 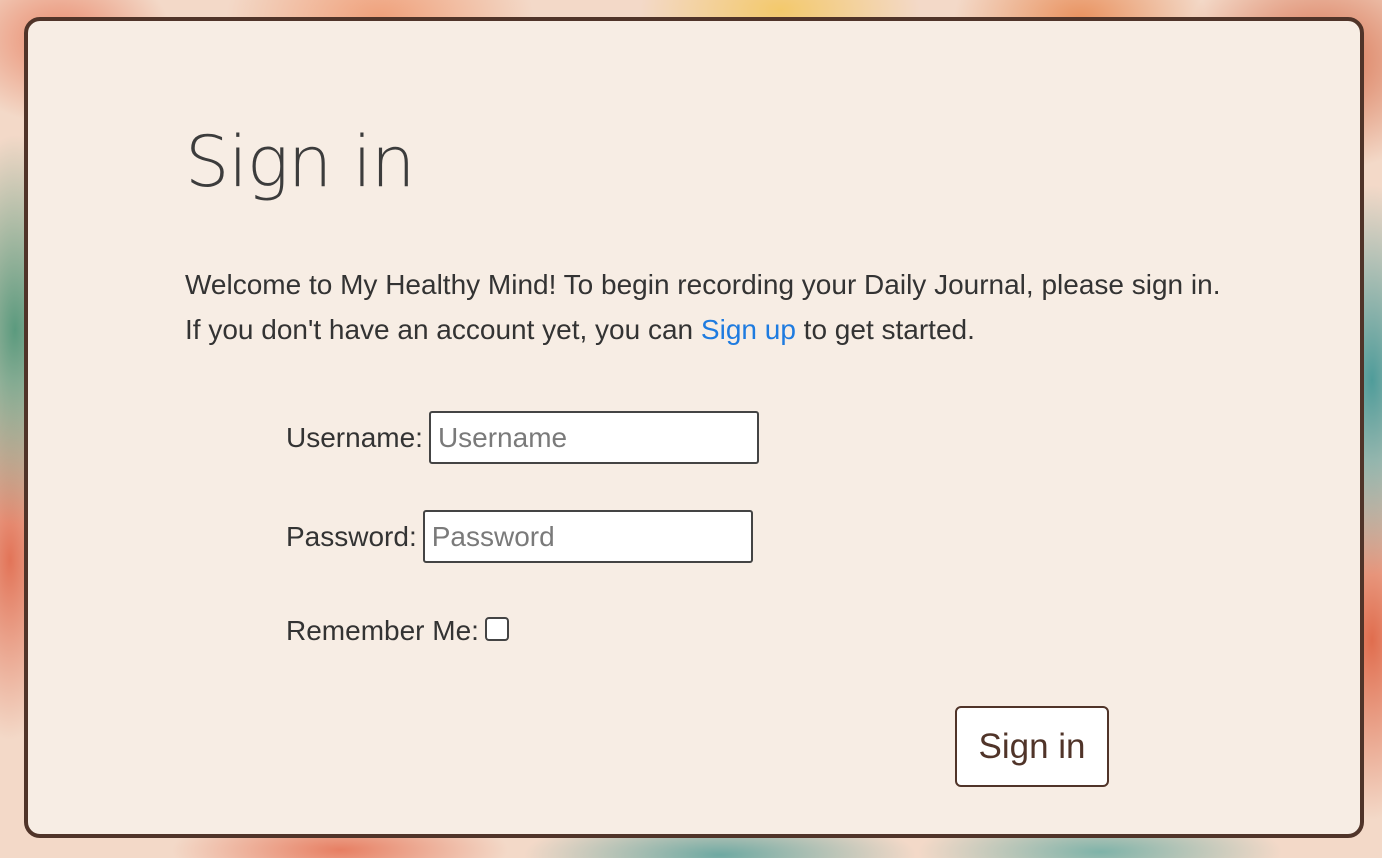 What do you see at coordinates (300, 162) in the screenshot?
I see `page-title: Sign in` at bounding box center [300, 162].